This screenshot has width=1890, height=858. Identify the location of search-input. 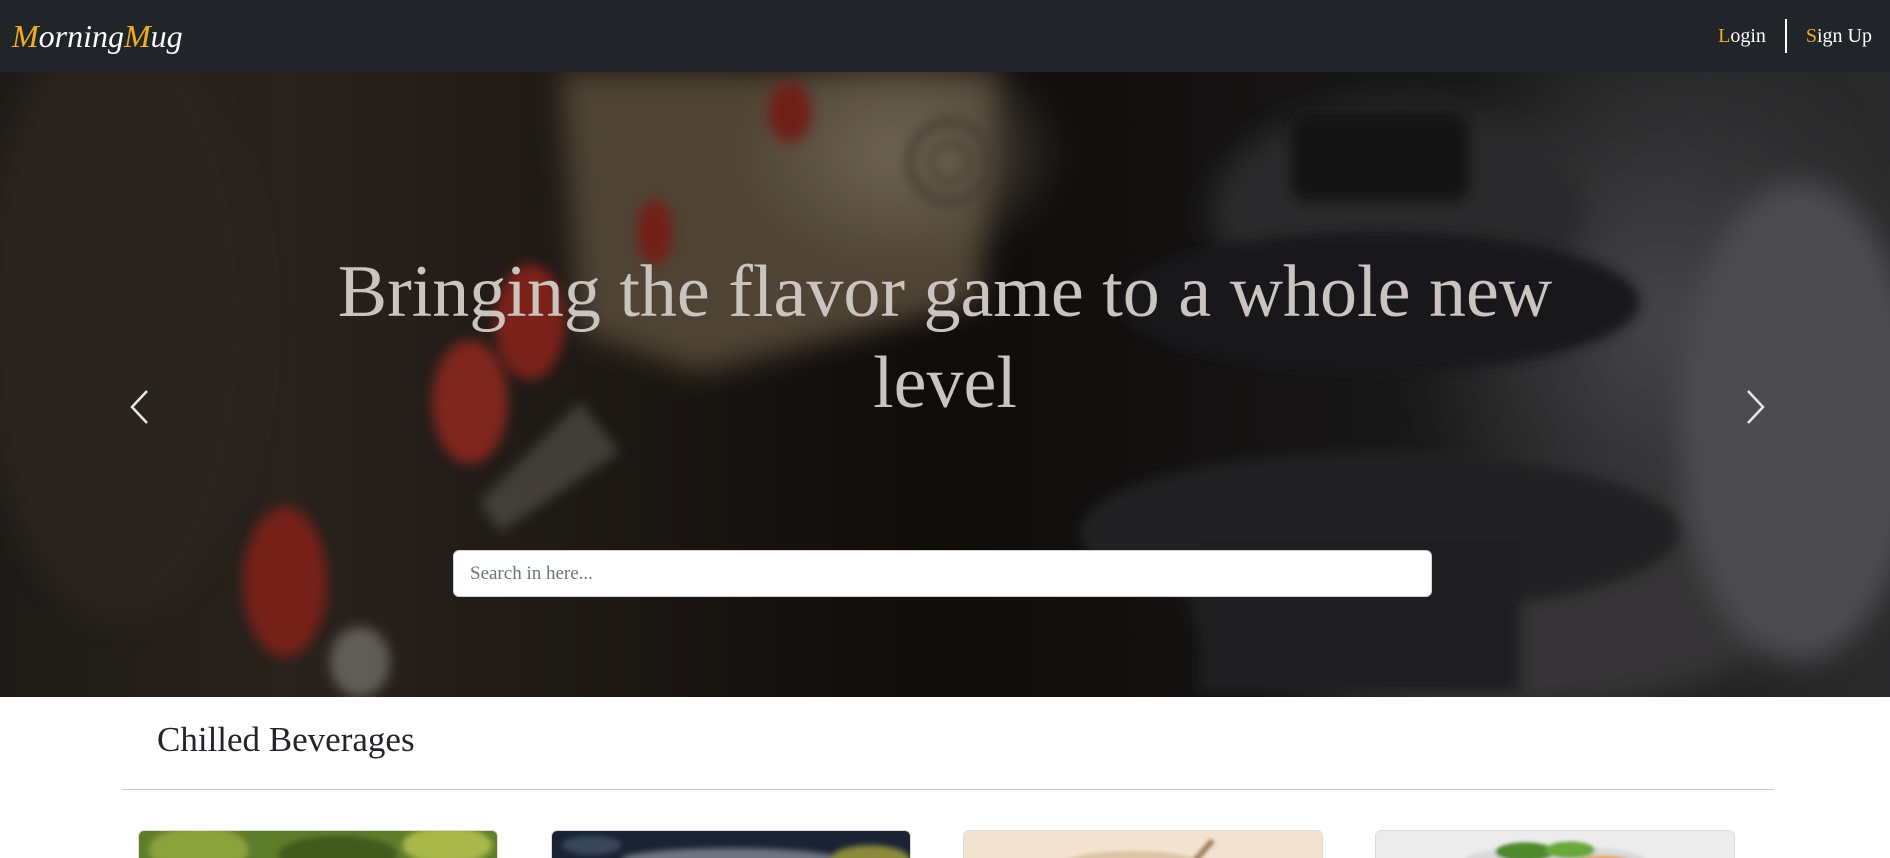
(942, 573).